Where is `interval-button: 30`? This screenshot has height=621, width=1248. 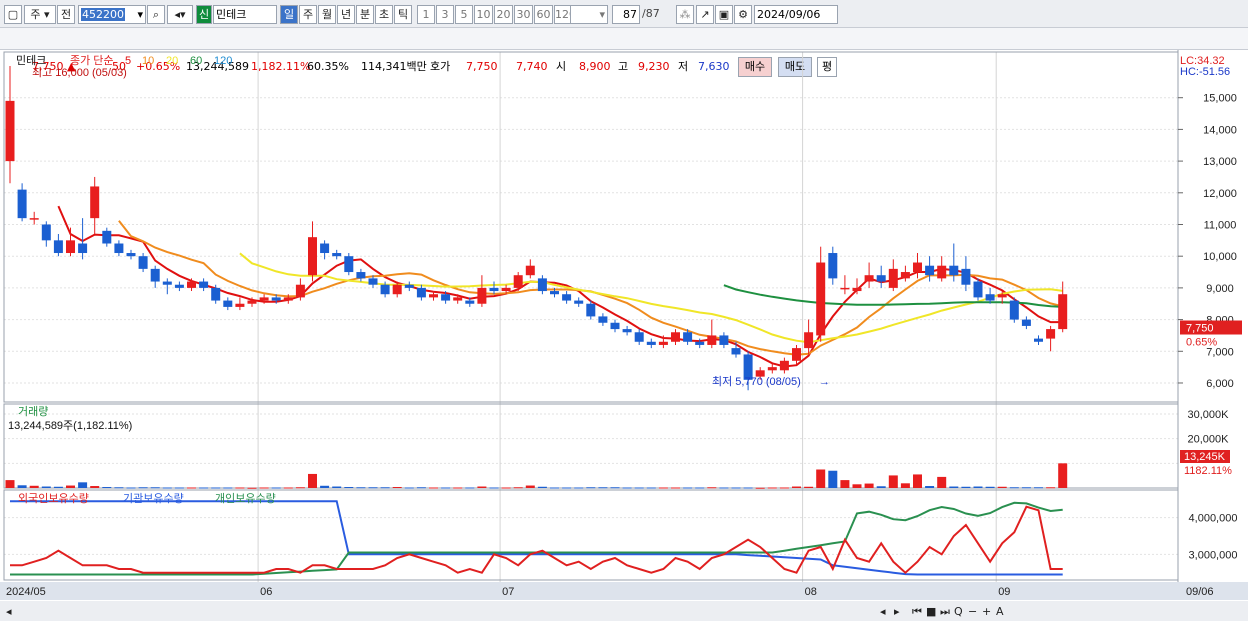 interval-button: 30 is located at coordinates (523, 14).